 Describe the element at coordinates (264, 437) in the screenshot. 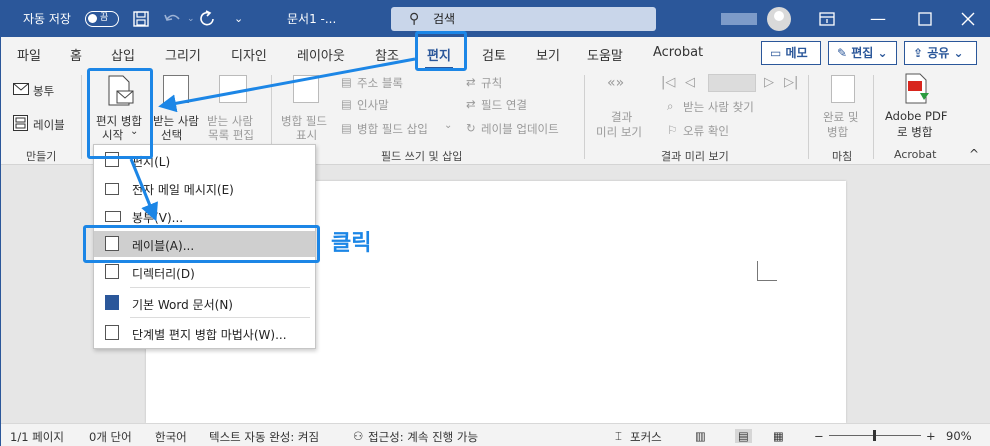

I see `text-predictions: 텍스트 자동 완성: 켜짐` at that location.